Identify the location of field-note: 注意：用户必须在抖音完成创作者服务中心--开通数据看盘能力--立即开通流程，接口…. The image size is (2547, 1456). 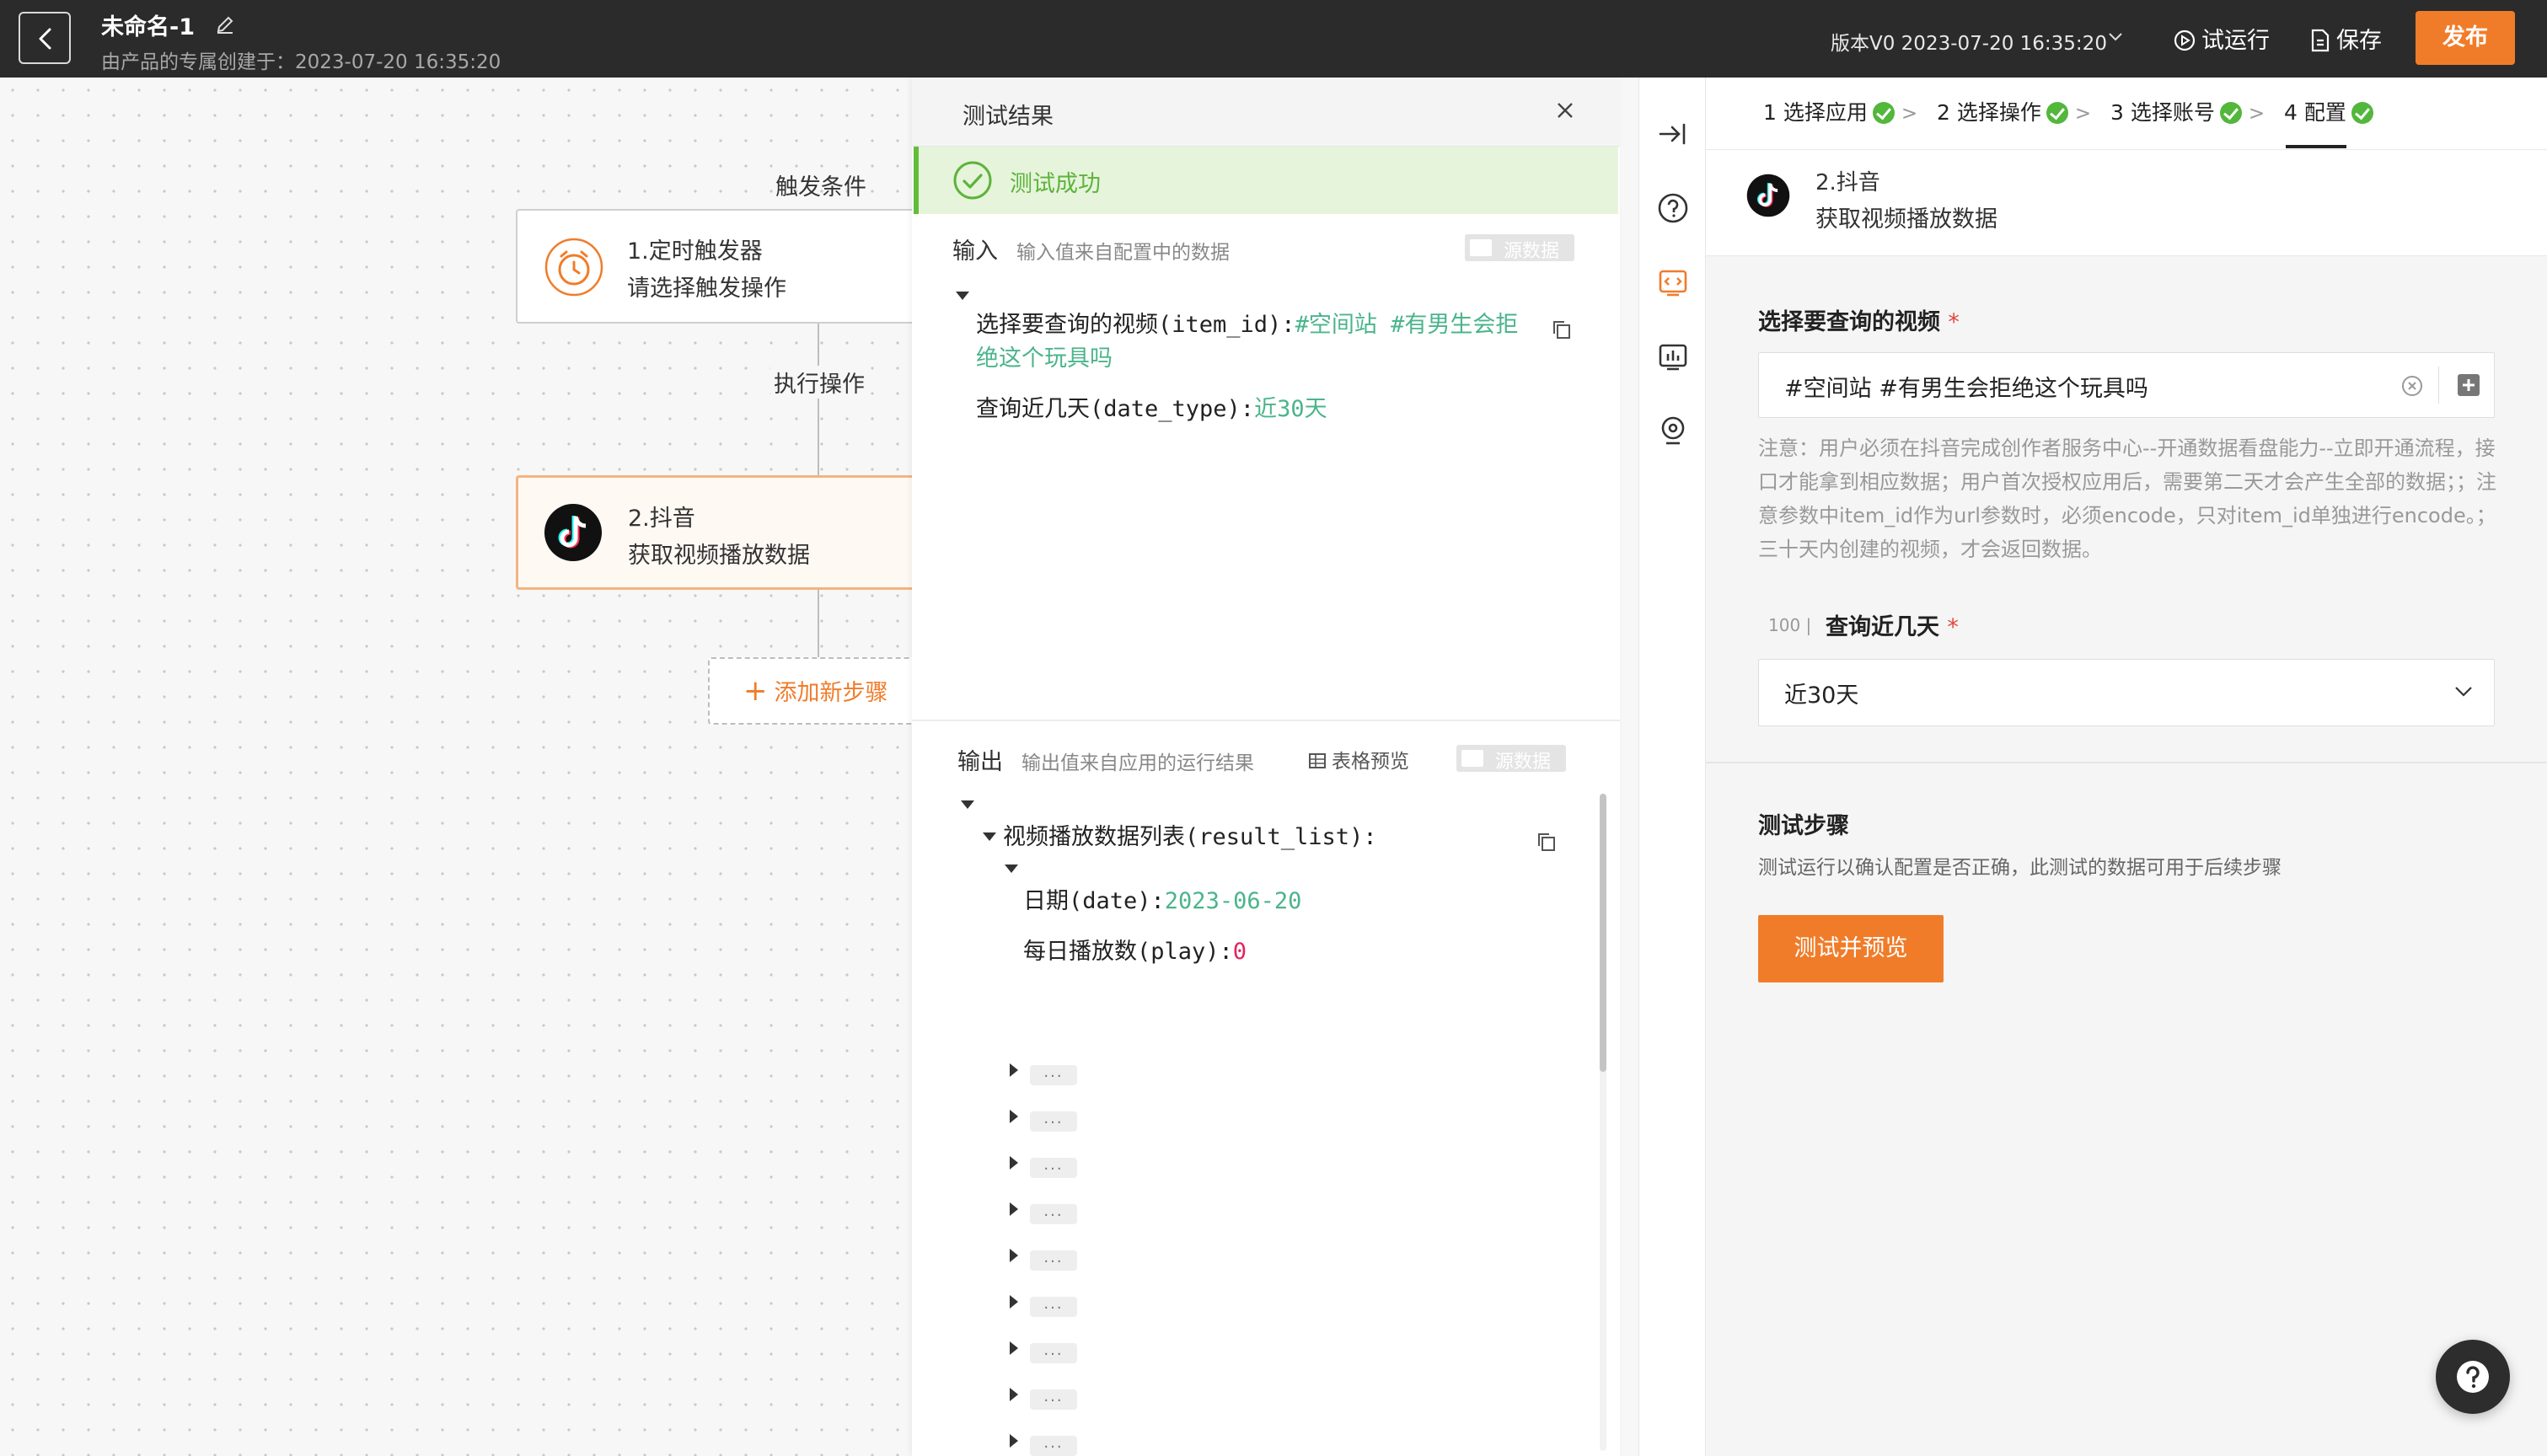
(2127, 498).